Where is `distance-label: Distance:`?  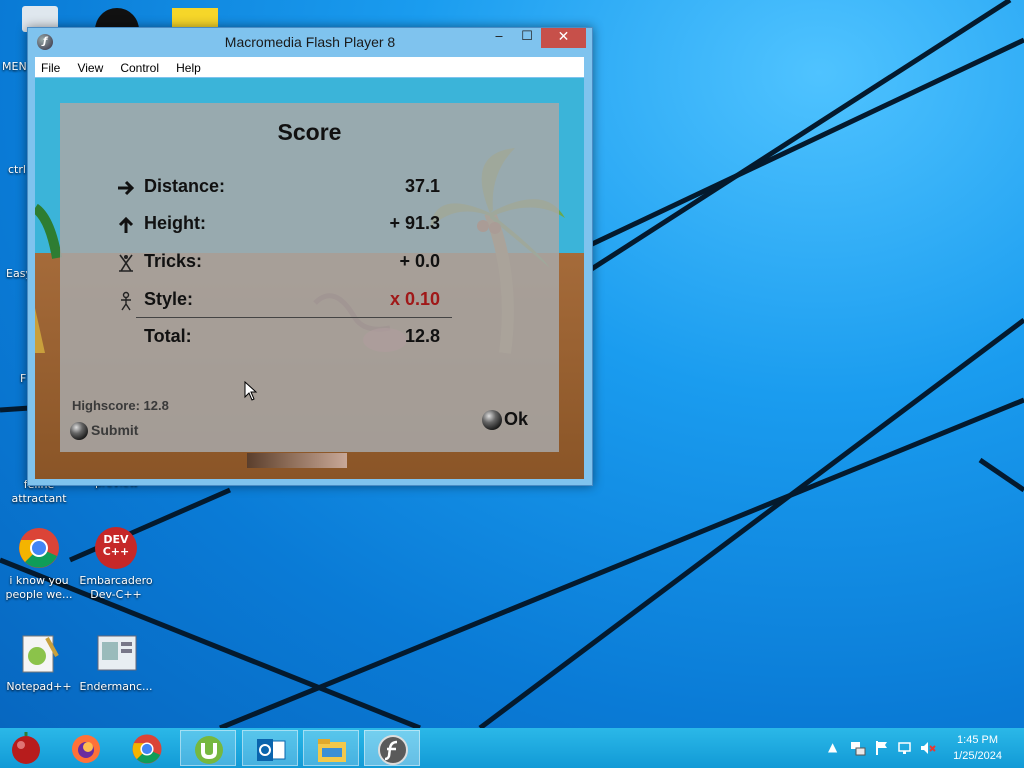 distance-label: Distance: is located at coordinates (185, 186).